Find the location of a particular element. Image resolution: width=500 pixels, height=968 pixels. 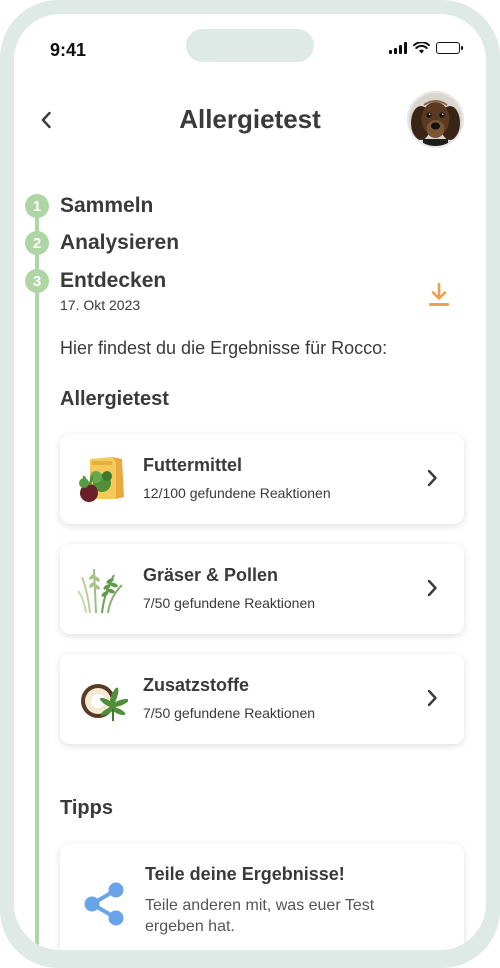

card-title: Futtermittel is located at coordinates (192, 465).